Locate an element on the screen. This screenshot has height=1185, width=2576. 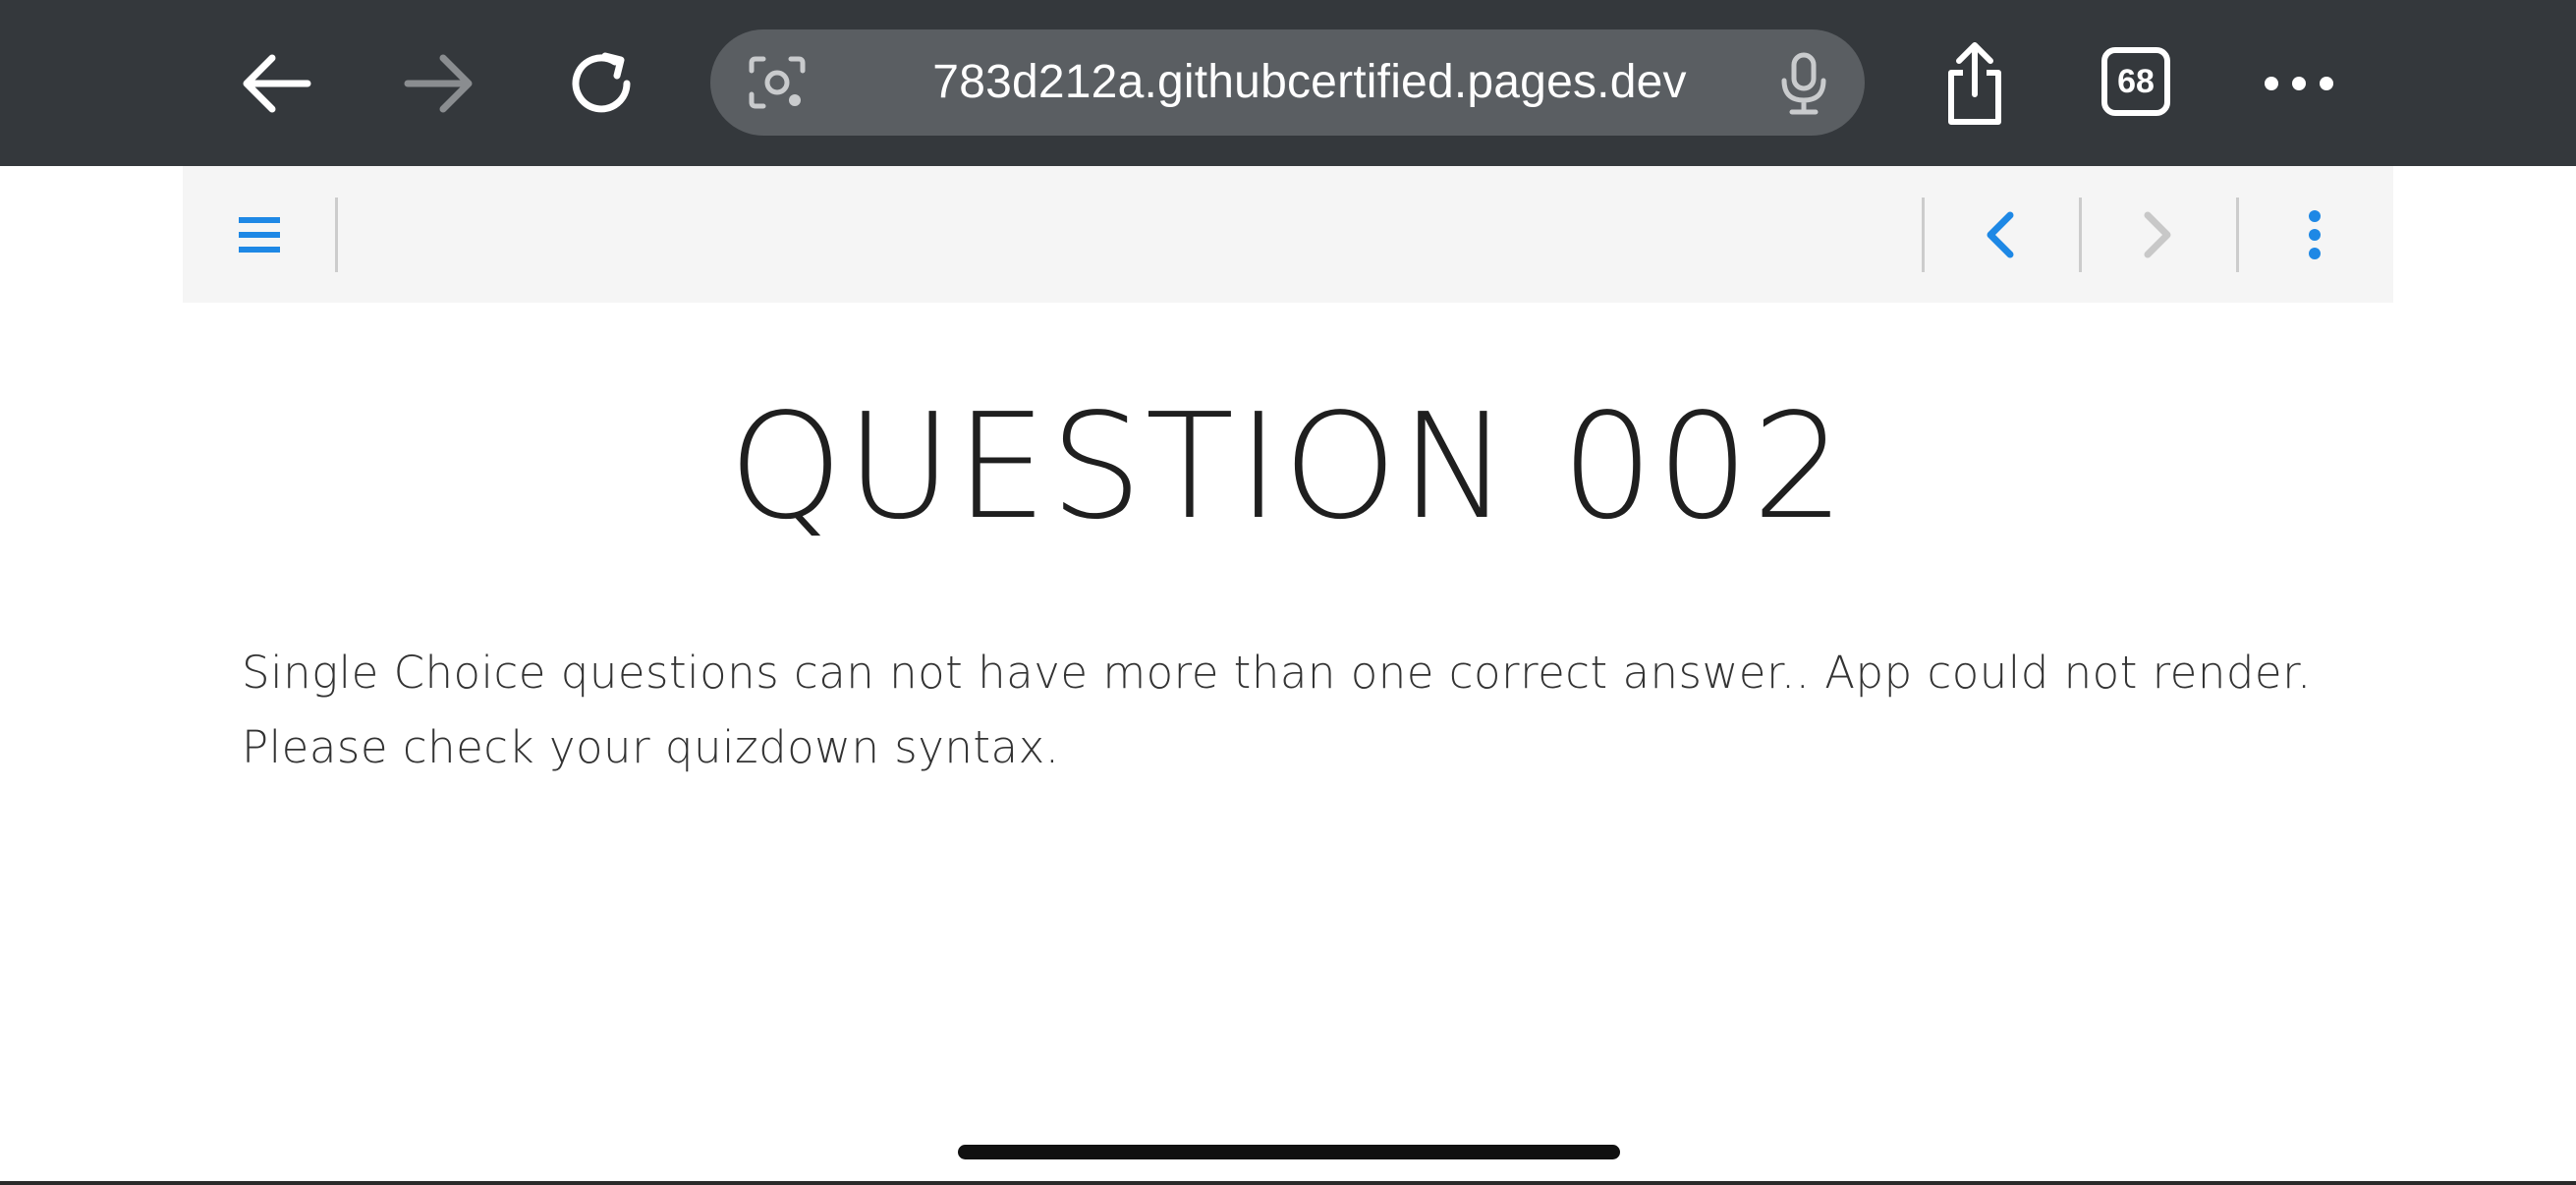
address-bar: 783d212a.githubcertified.pages.dev is located at coordinates (1287, 83).